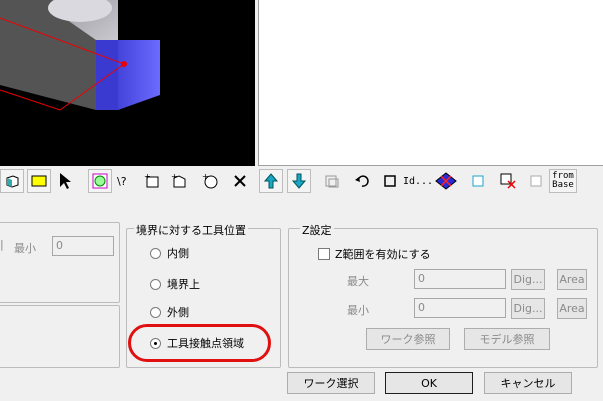 Image resolution: width=603 pixels, height=401 pixels. What do you see at coordinates (178, 253) in the screenshot?
I see `radio-inside-label: 内側` at bounding box center [178, 253].